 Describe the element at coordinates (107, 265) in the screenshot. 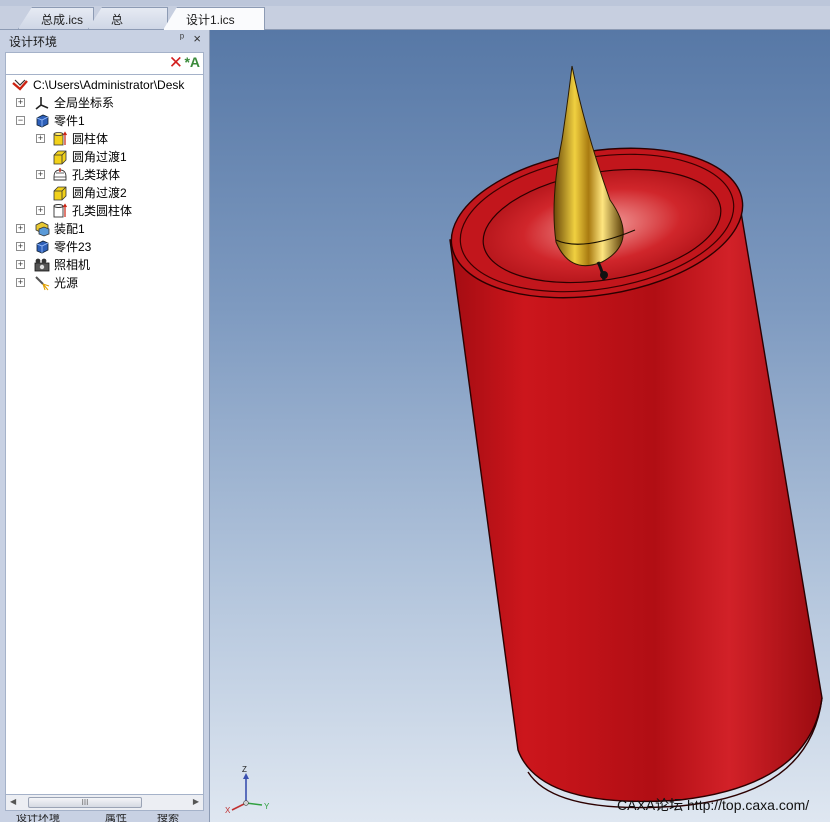

I see `tree-item-camera: + 照相机` at that location.